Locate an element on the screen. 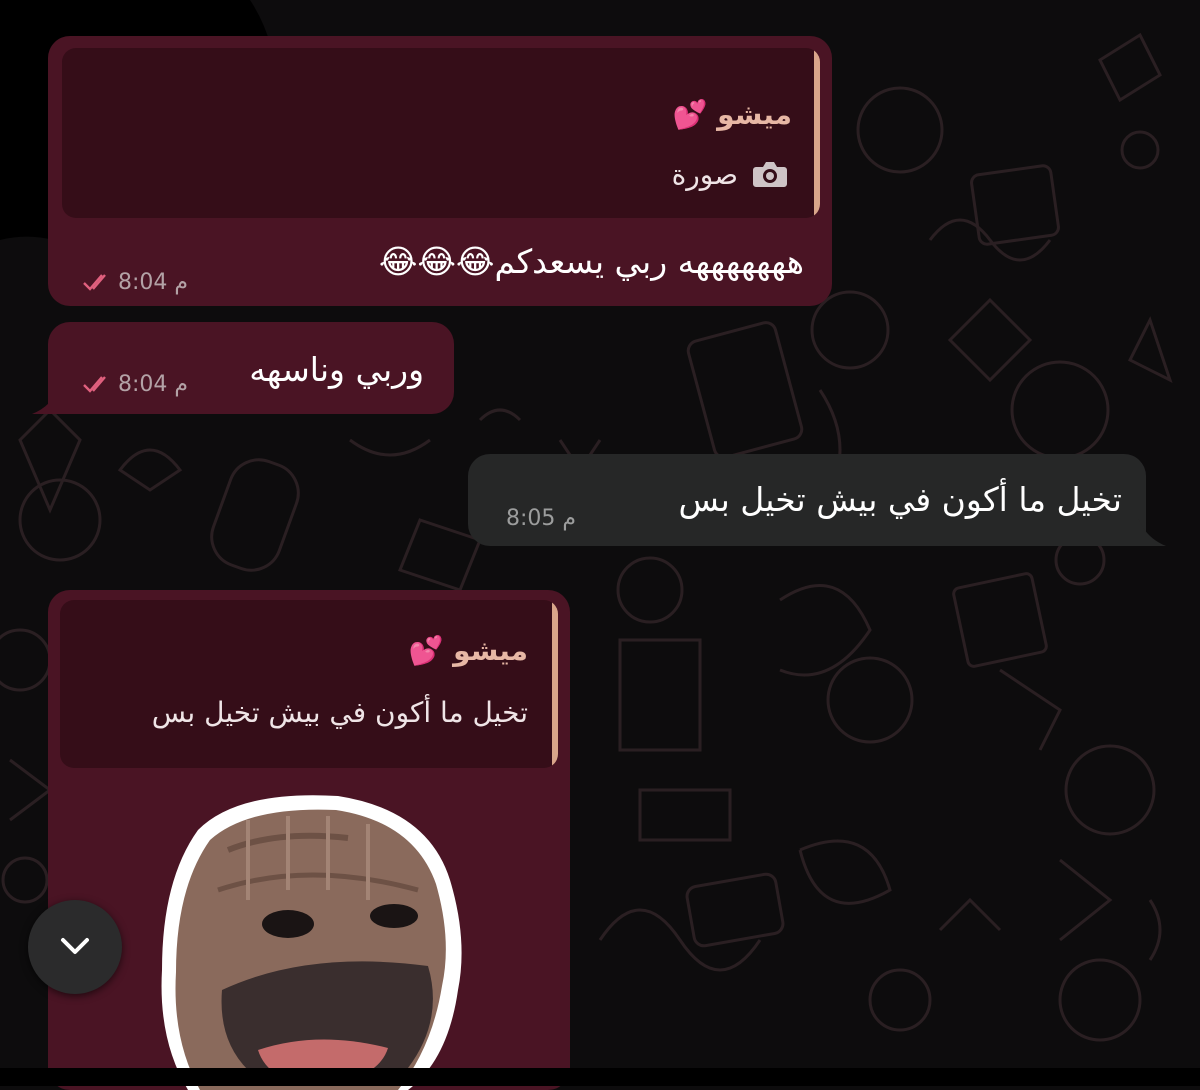 Image resolution: width=1200 pixels, height=1090 pixels. outgoing-message-bubble: تخيل ما أكون في بيش تخيل بس 8:05 م is located at coordinates (807, 500).